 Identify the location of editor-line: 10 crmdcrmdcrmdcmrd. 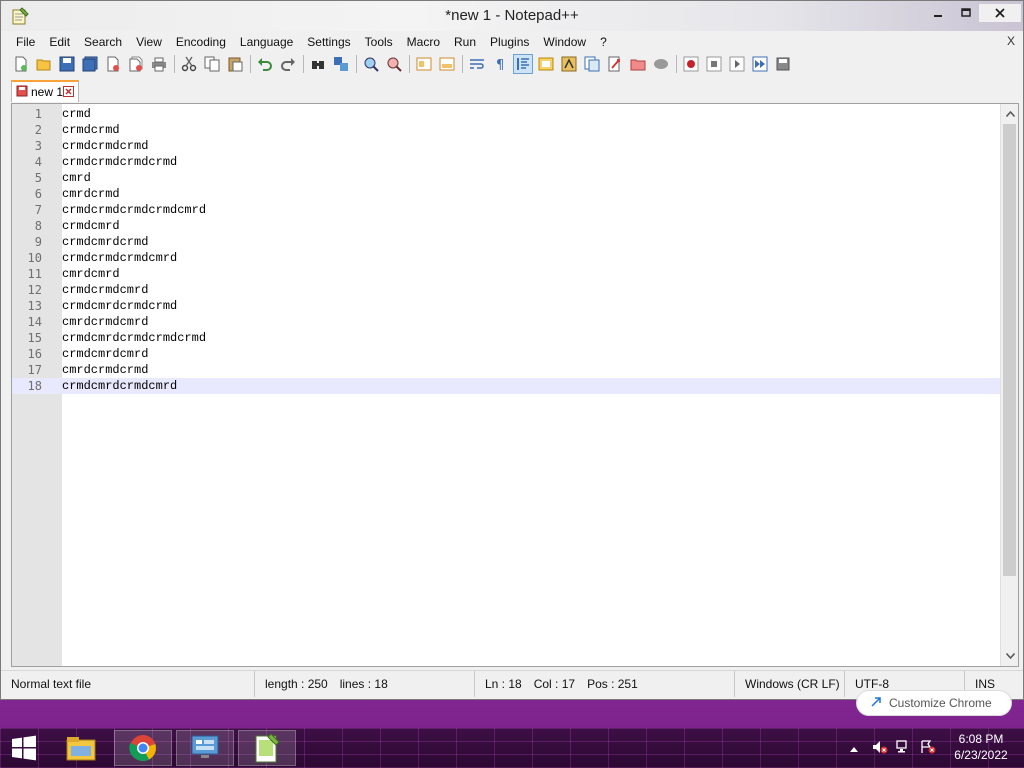
(506, 258).